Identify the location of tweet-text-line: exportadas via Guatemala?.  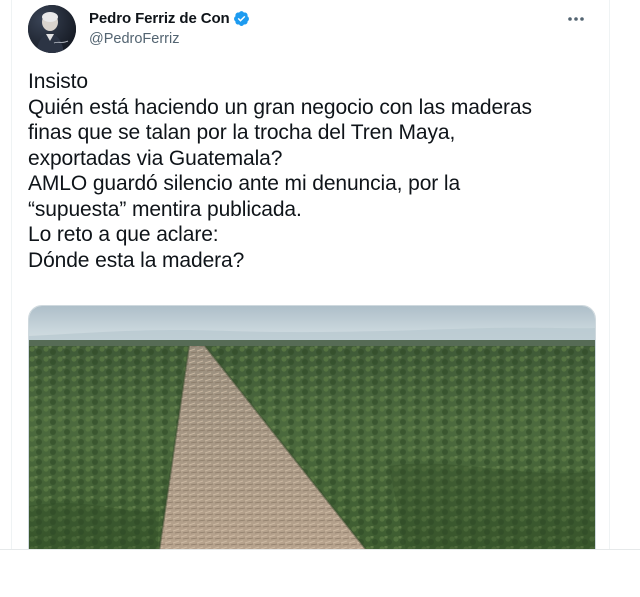
(155, 158).